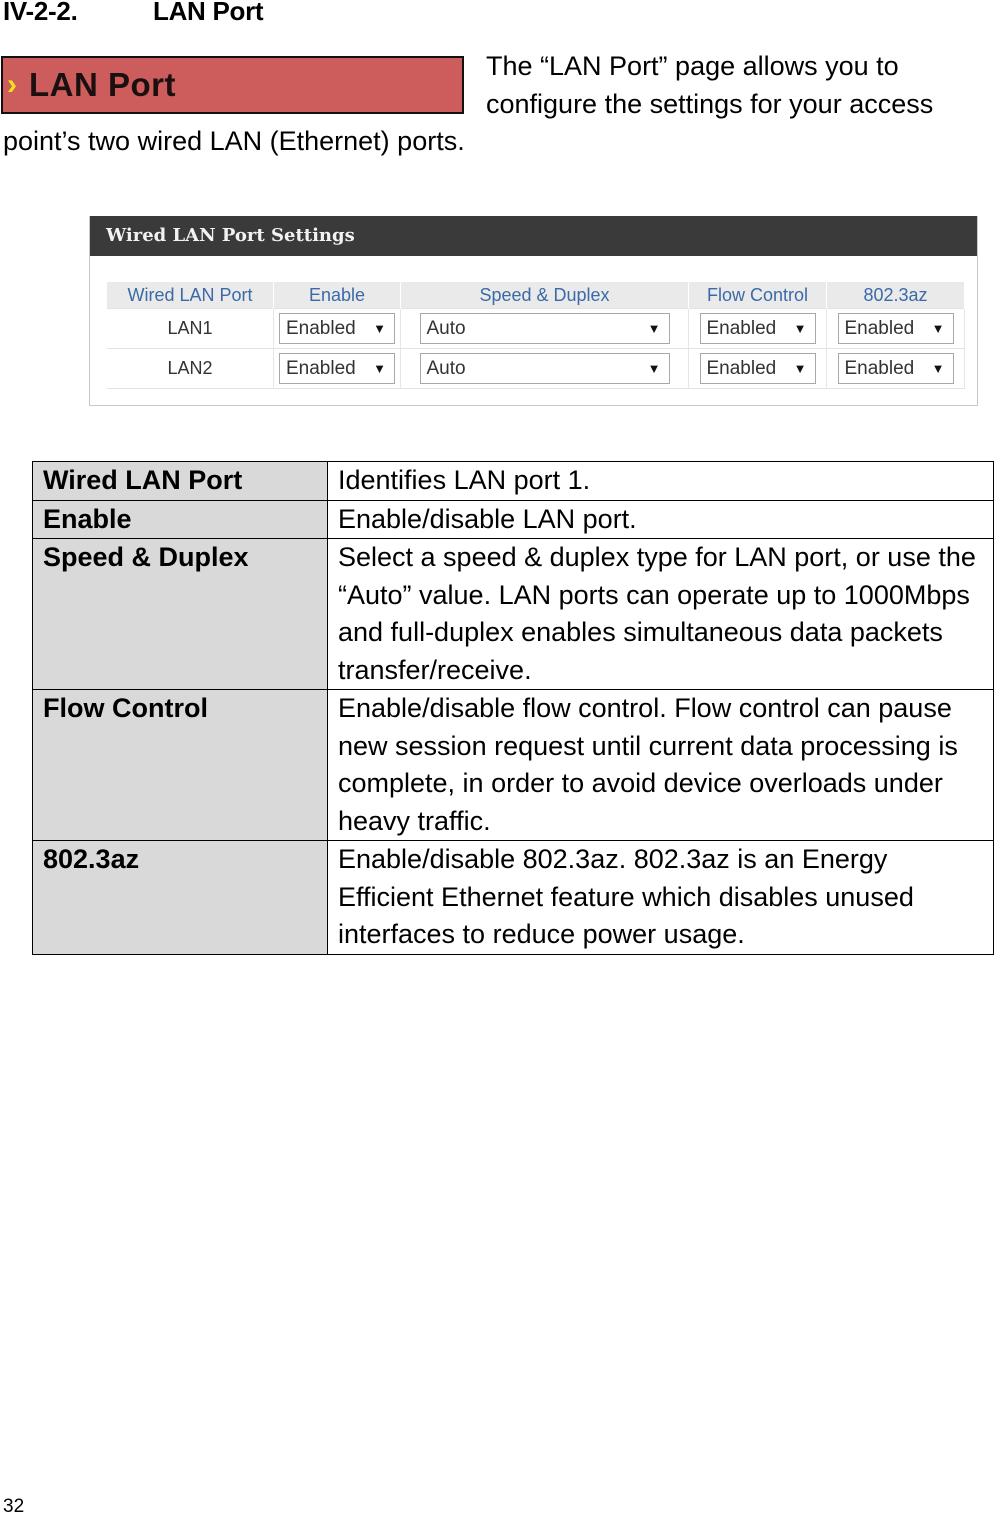 The image size is (994, 1520). I want to click on column-header: Enable, so click(337, 295).